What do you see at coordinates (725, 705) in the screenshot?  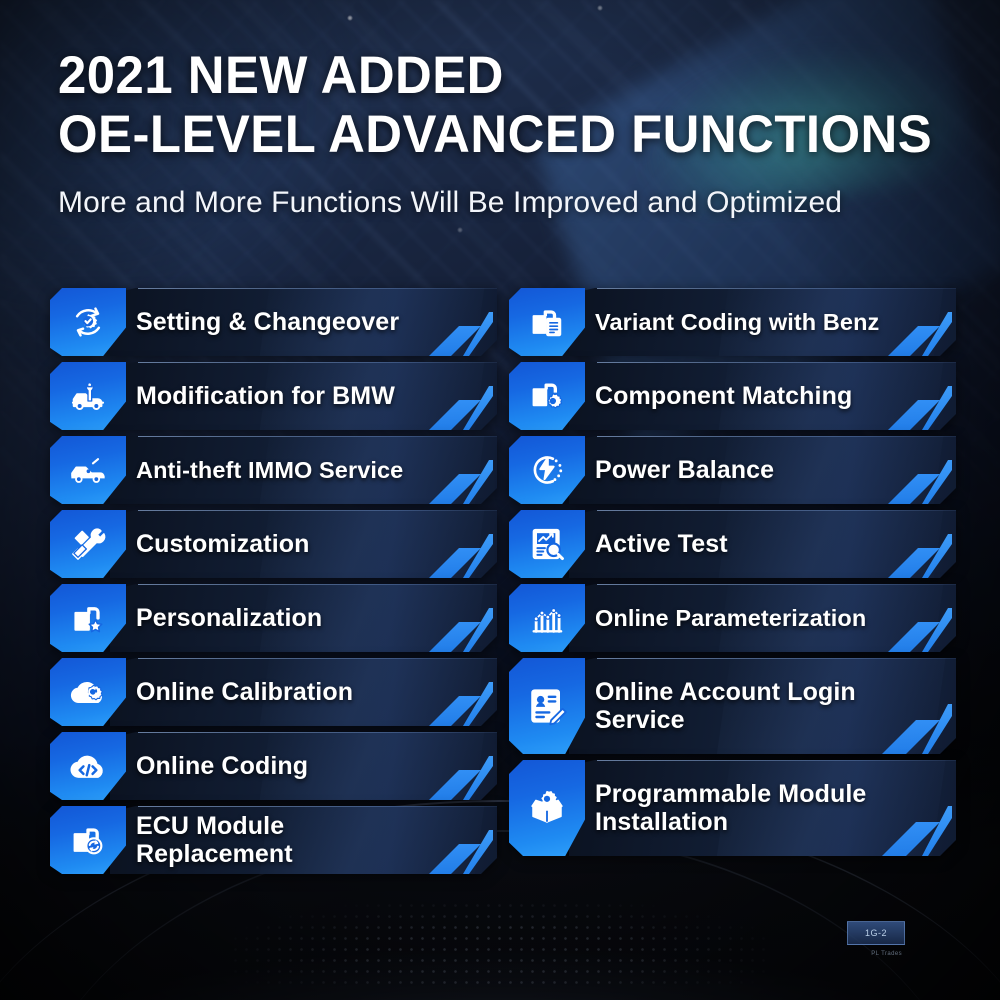 I see `feature-card-label: Online Account Login Service` at bounding box center [725, 705].